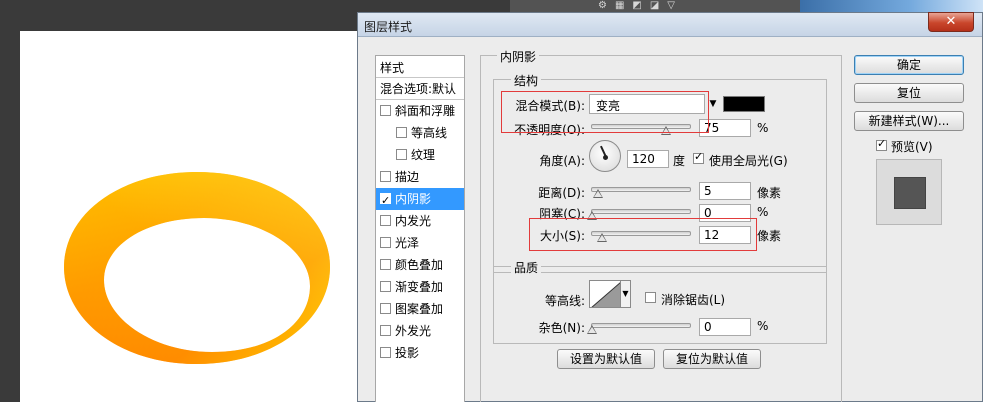 The height and width of the screenshot is (402, 983). I want to click on style-item: 内发光, so click(420, 221).